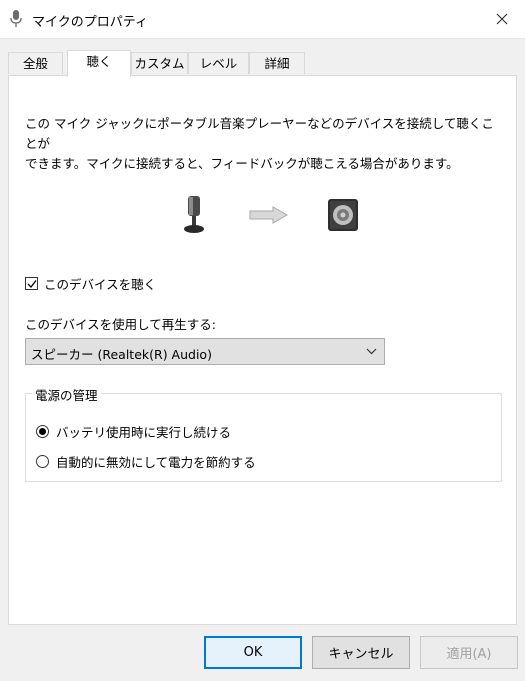 This screenshot has width=525, height=681. I want to click on playback-device-label: このデバイスを使用して再生する:, so click(120, 324).